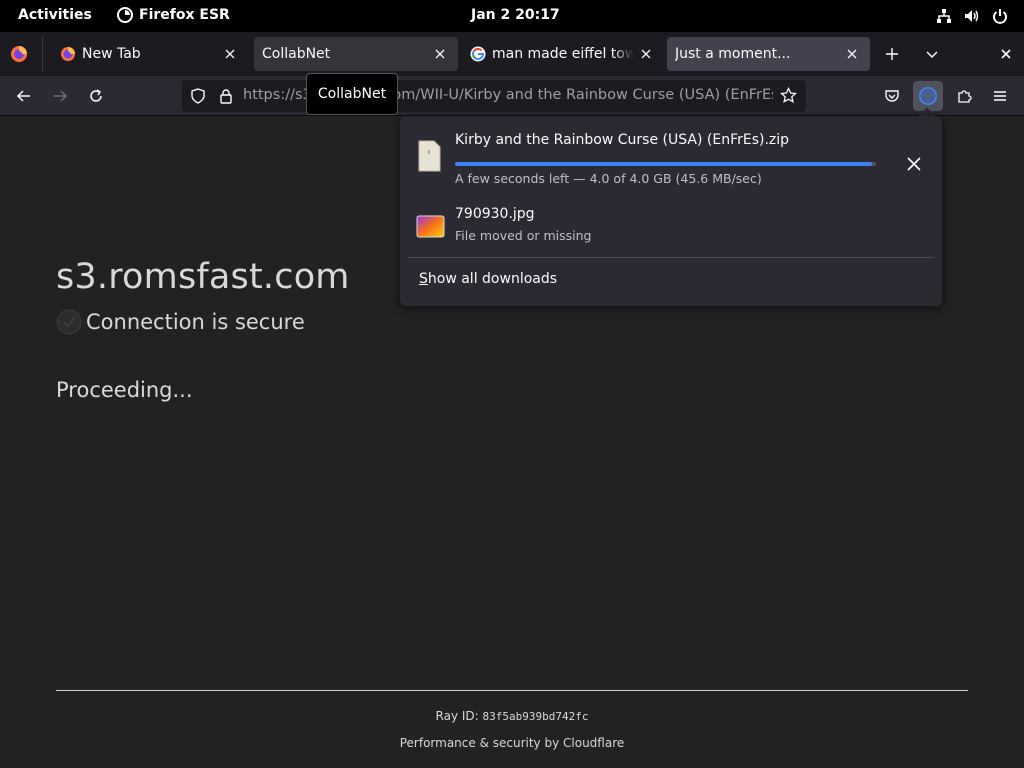 The width and height of the screenshot is (1024, 768). What do you see at coordinates (478, 54) in the screenshot?
I see `google-icon` at bounding box center [478, 54].